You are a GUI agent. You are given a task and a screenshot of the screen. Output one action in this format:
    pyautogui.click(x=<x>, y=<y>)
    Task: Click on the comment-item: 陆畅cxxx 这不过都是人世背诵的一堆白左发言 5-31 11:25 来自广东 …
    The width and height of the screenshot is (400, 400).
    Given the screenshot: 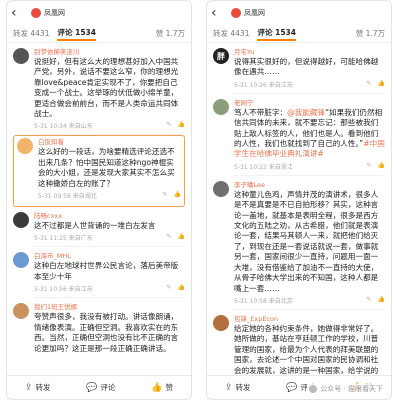 What is the action you would take?
    pyautogui.click(x=99, y=227)
    